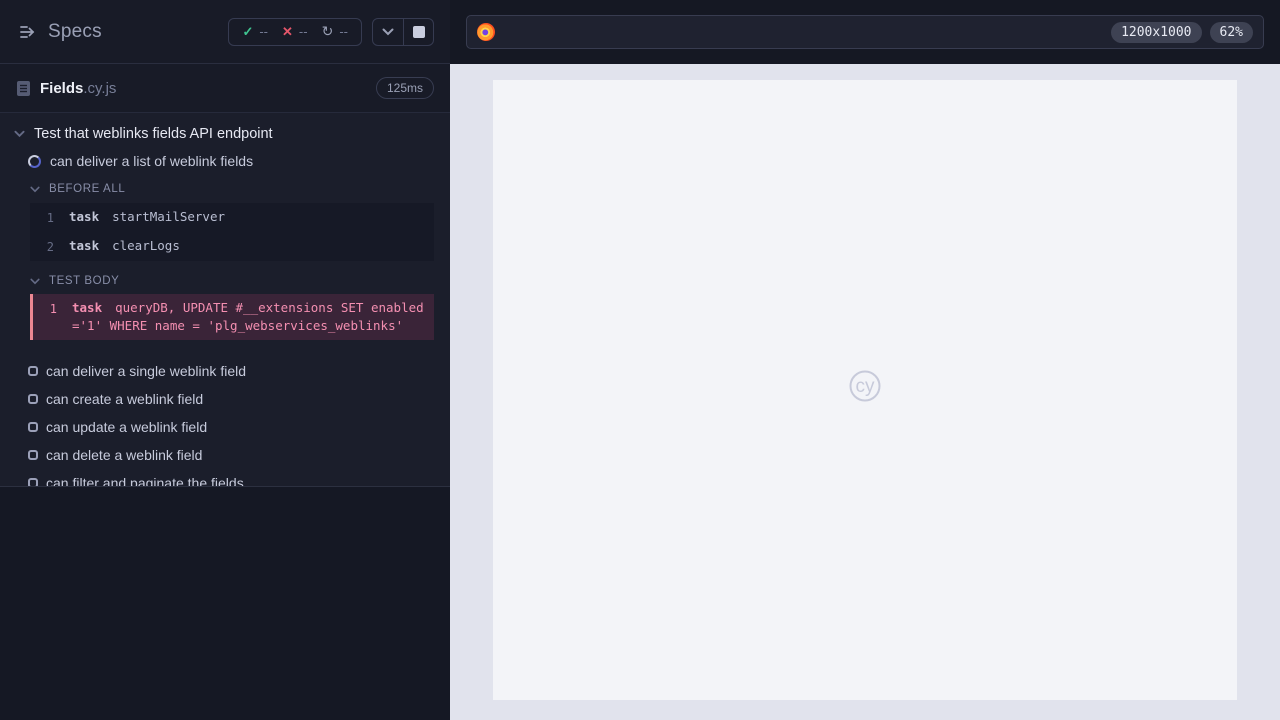 The width and height of the screenshot is (1280, 720). What do you see at coordinates (125, 399) in the screenshot?
I see `pending-test-label: can create a weblink field` at bounding box center [125, 399].